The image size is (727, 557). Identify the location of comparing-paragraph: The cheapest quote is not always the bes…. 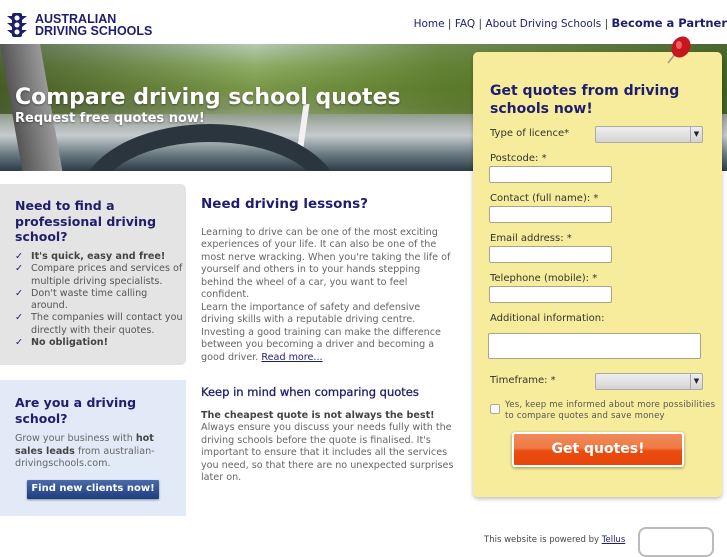
(327, 447).